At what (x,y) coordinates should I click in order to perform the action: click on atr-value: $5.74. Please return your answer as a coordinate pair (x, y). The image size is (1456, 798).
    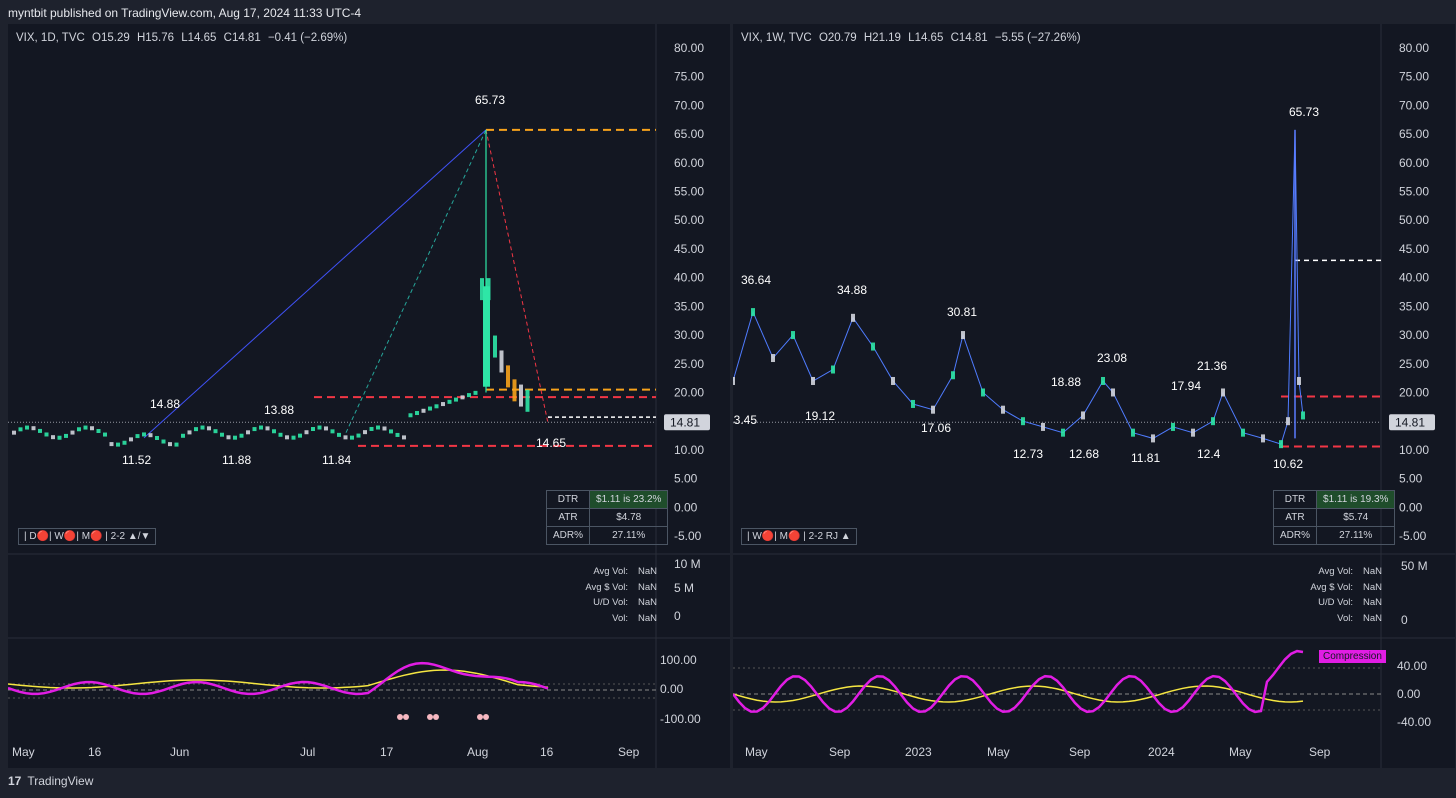
    Looking at the image, I should click on (1356, 517).